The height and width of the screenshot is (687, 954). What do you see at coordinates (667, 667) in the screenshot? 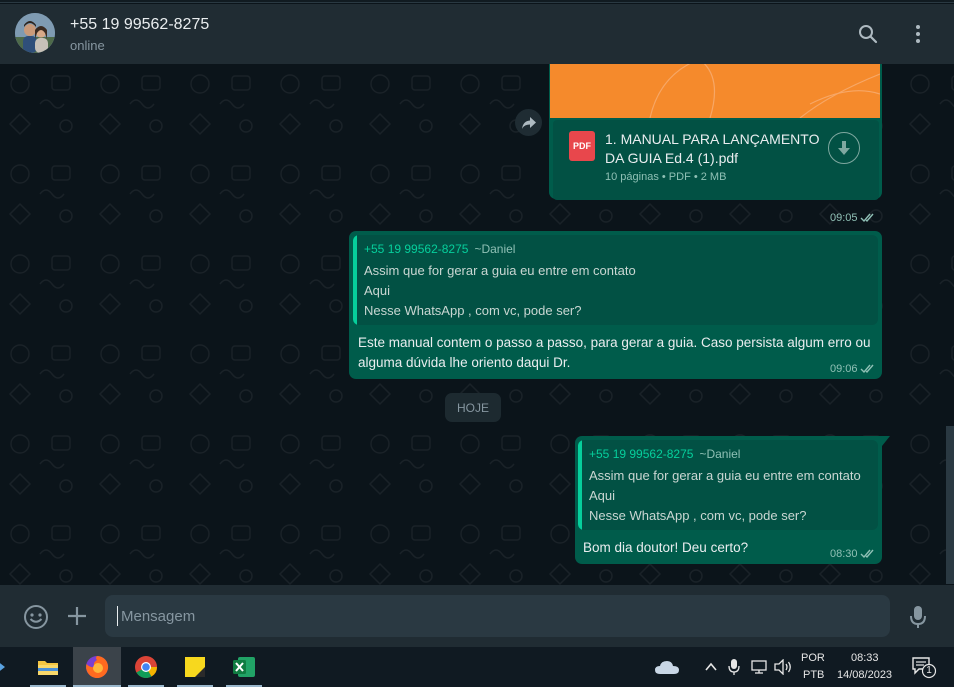
I see `onedrive-icon` at bounding box center [667, 667].